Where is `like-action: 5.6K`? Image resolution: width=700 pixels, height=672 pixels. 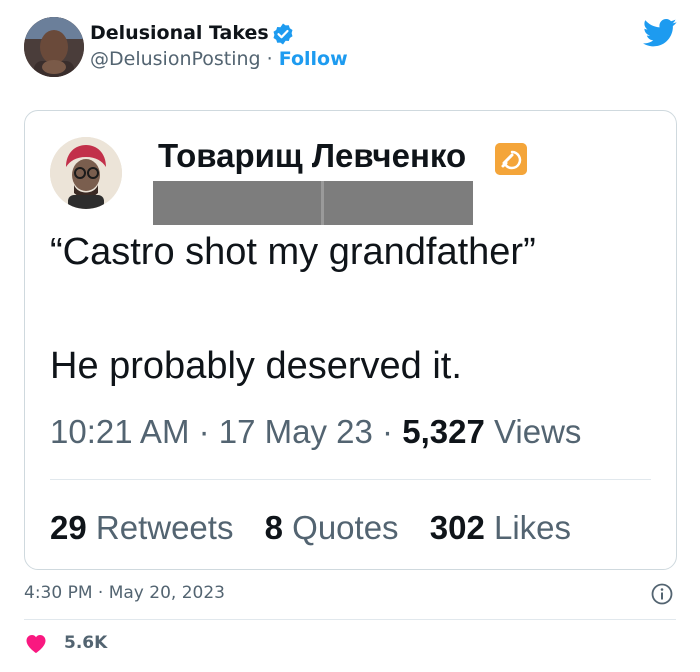 like-action: 5.6K is located at coordinates (65, 643).